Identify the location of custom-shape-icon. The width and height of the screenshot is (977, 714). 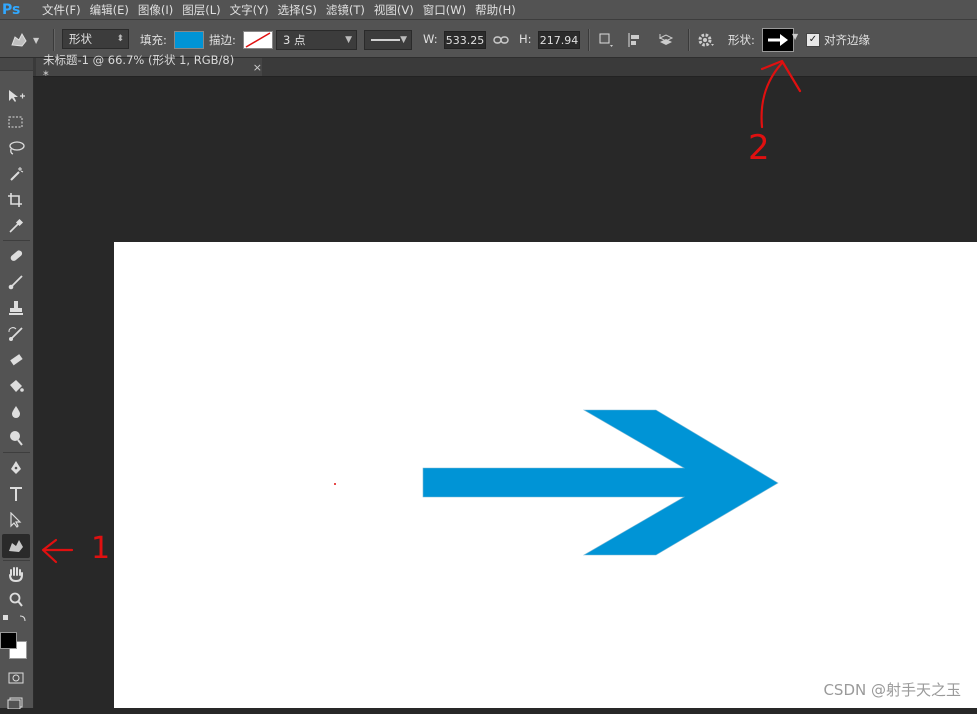
(16, 546).